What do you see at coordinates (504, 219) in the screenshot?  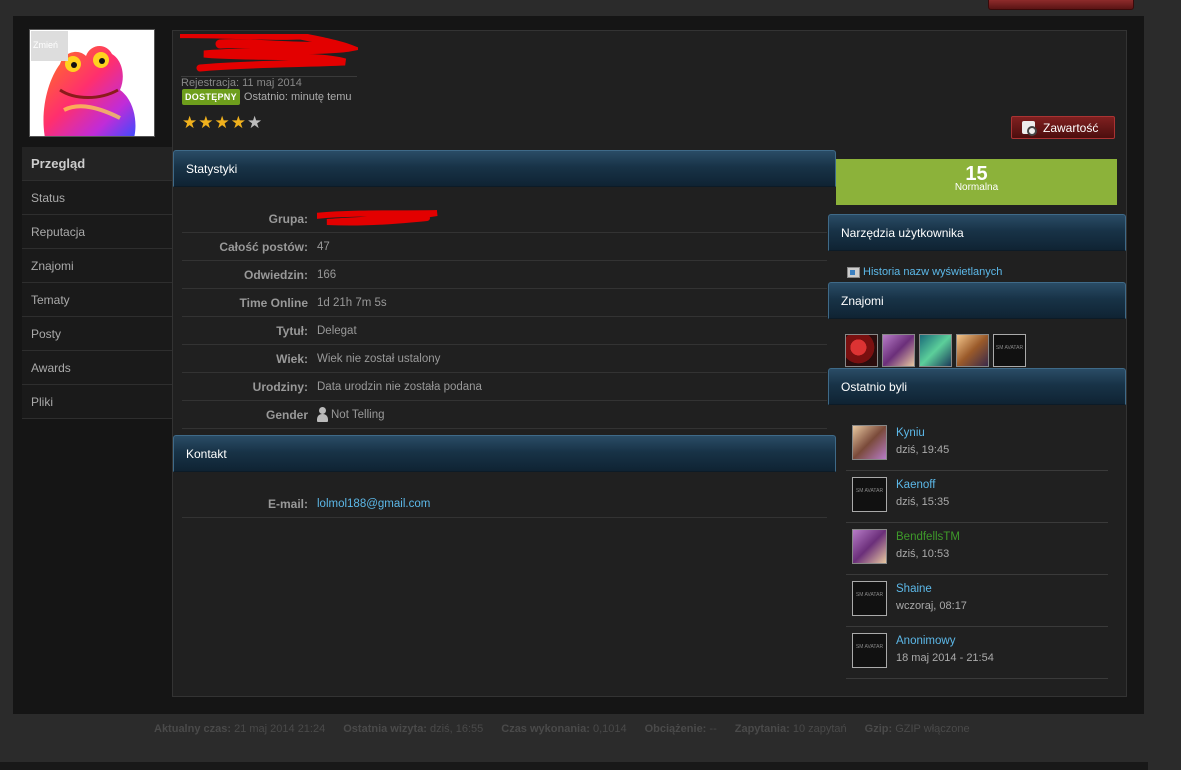 I see `stat-row-group: Grupa:` at bounding box center [504, 219].